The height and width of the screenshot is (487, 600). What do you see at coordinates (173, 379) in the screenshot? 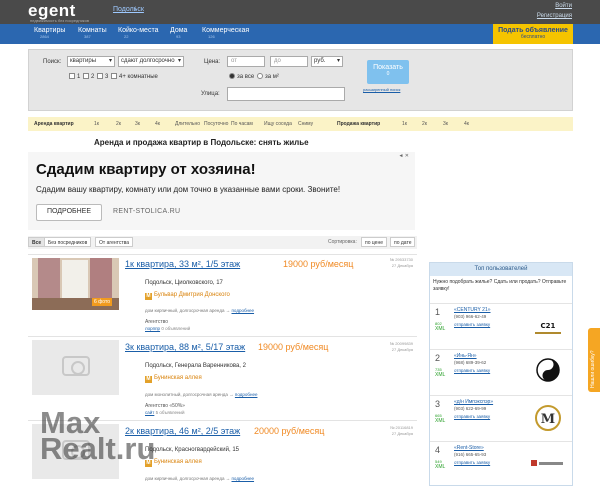
I see `listing-metro: М Бунинская аллея` at bounding box center [173, 379].